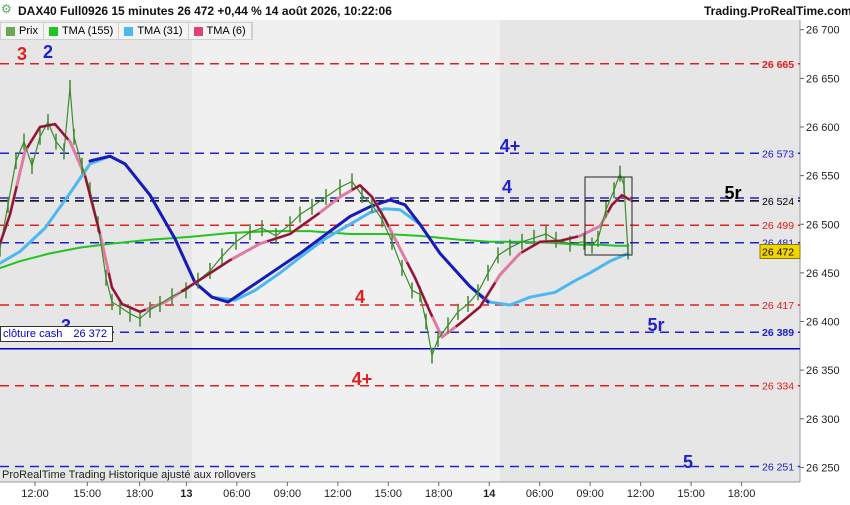 The height and width of the screenshot is (505, 850). What do you see at coordinates (823, 79) in the screenshot?
I see `y-tick-label: 26 650` at bounding box center [823, 79].